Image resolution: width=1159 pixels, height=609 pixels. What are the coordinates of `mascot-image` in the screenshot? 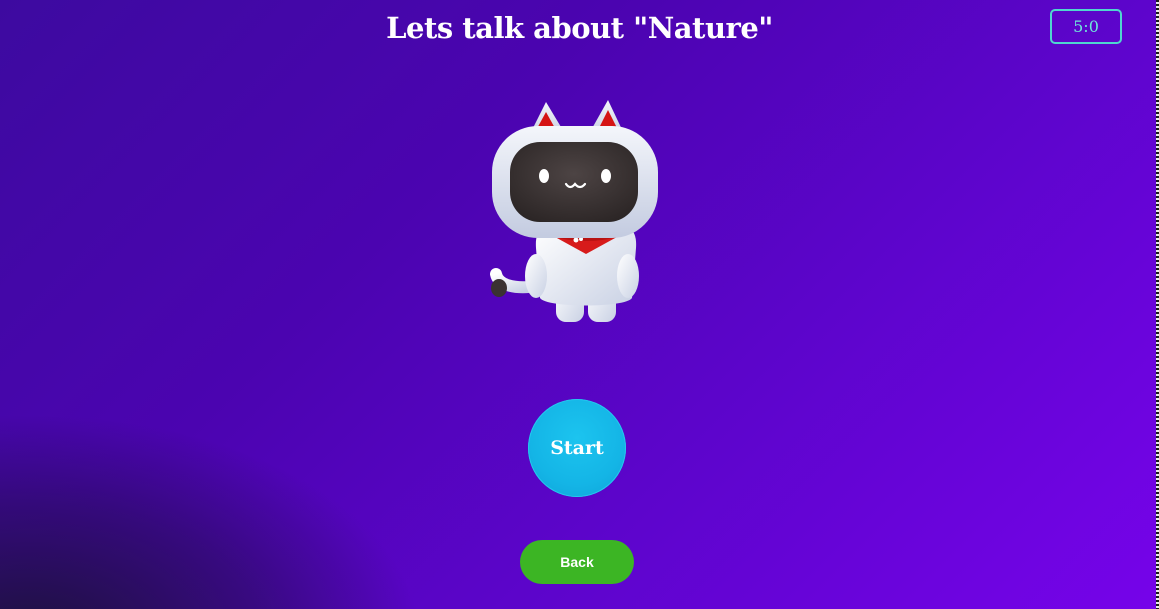 It's located at (576, 212).